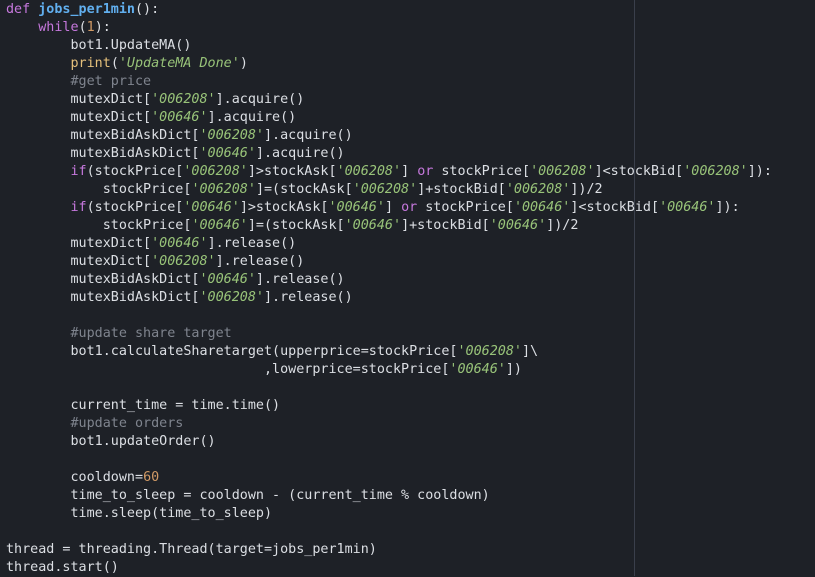 This screenshot has height=577, width=815. Describe the element at coordinates (58, 27) in the screenshot. I see `keyword: while` at that location.